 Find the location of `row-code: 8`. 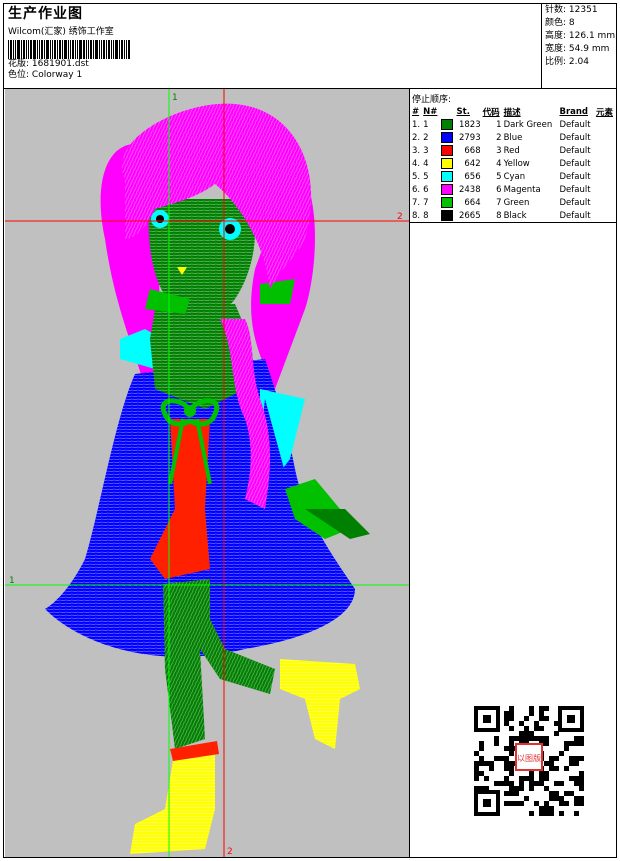

row-code: 8 is located at coordinates (499, 215).